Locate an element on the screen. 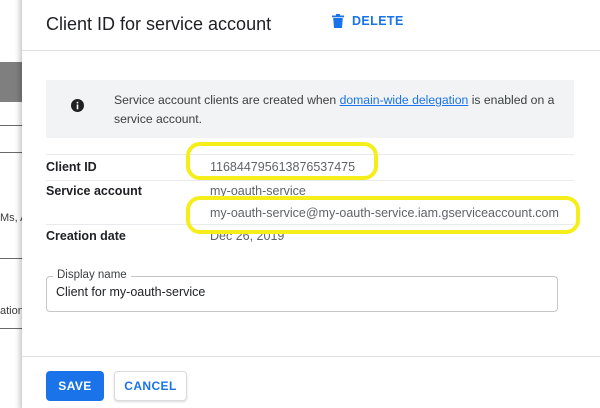 The image size is (600, 408). display-name-label: Display name is located at coordinates (92, 275).